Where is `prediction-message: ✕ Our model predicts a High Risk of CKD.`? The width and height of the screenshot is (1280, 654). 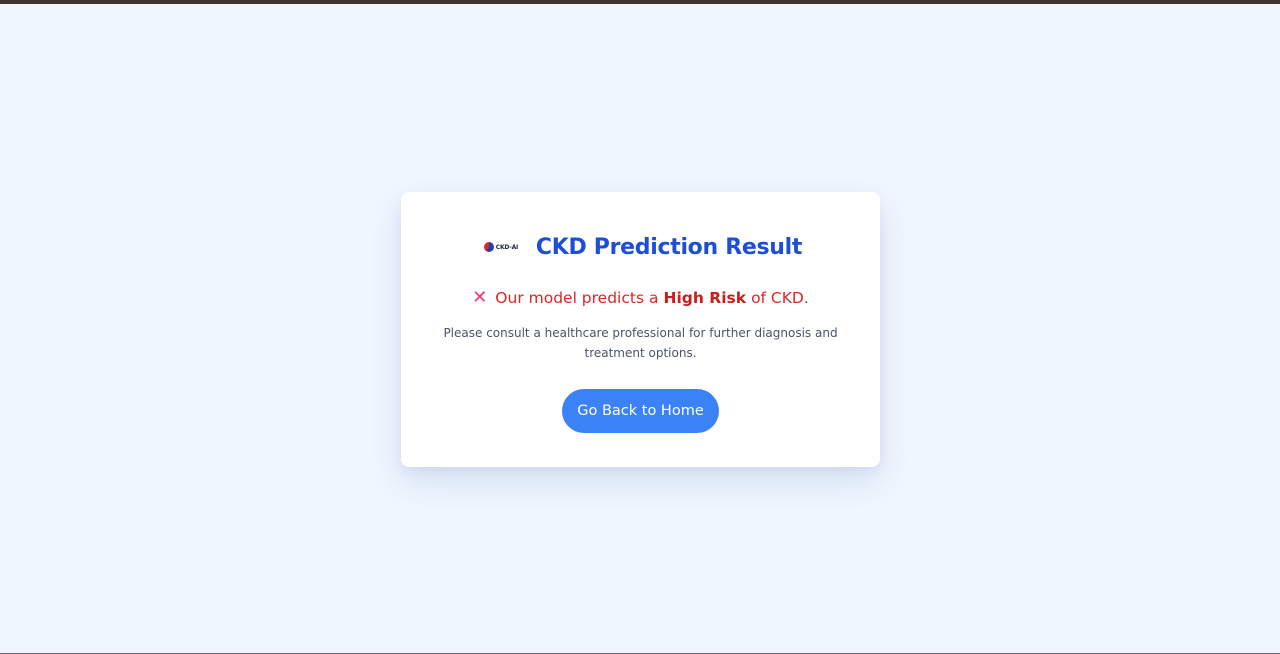 prediction-message: ✕ Our model predicts a High Risk of CKD. is located at coordinates (640, 298).